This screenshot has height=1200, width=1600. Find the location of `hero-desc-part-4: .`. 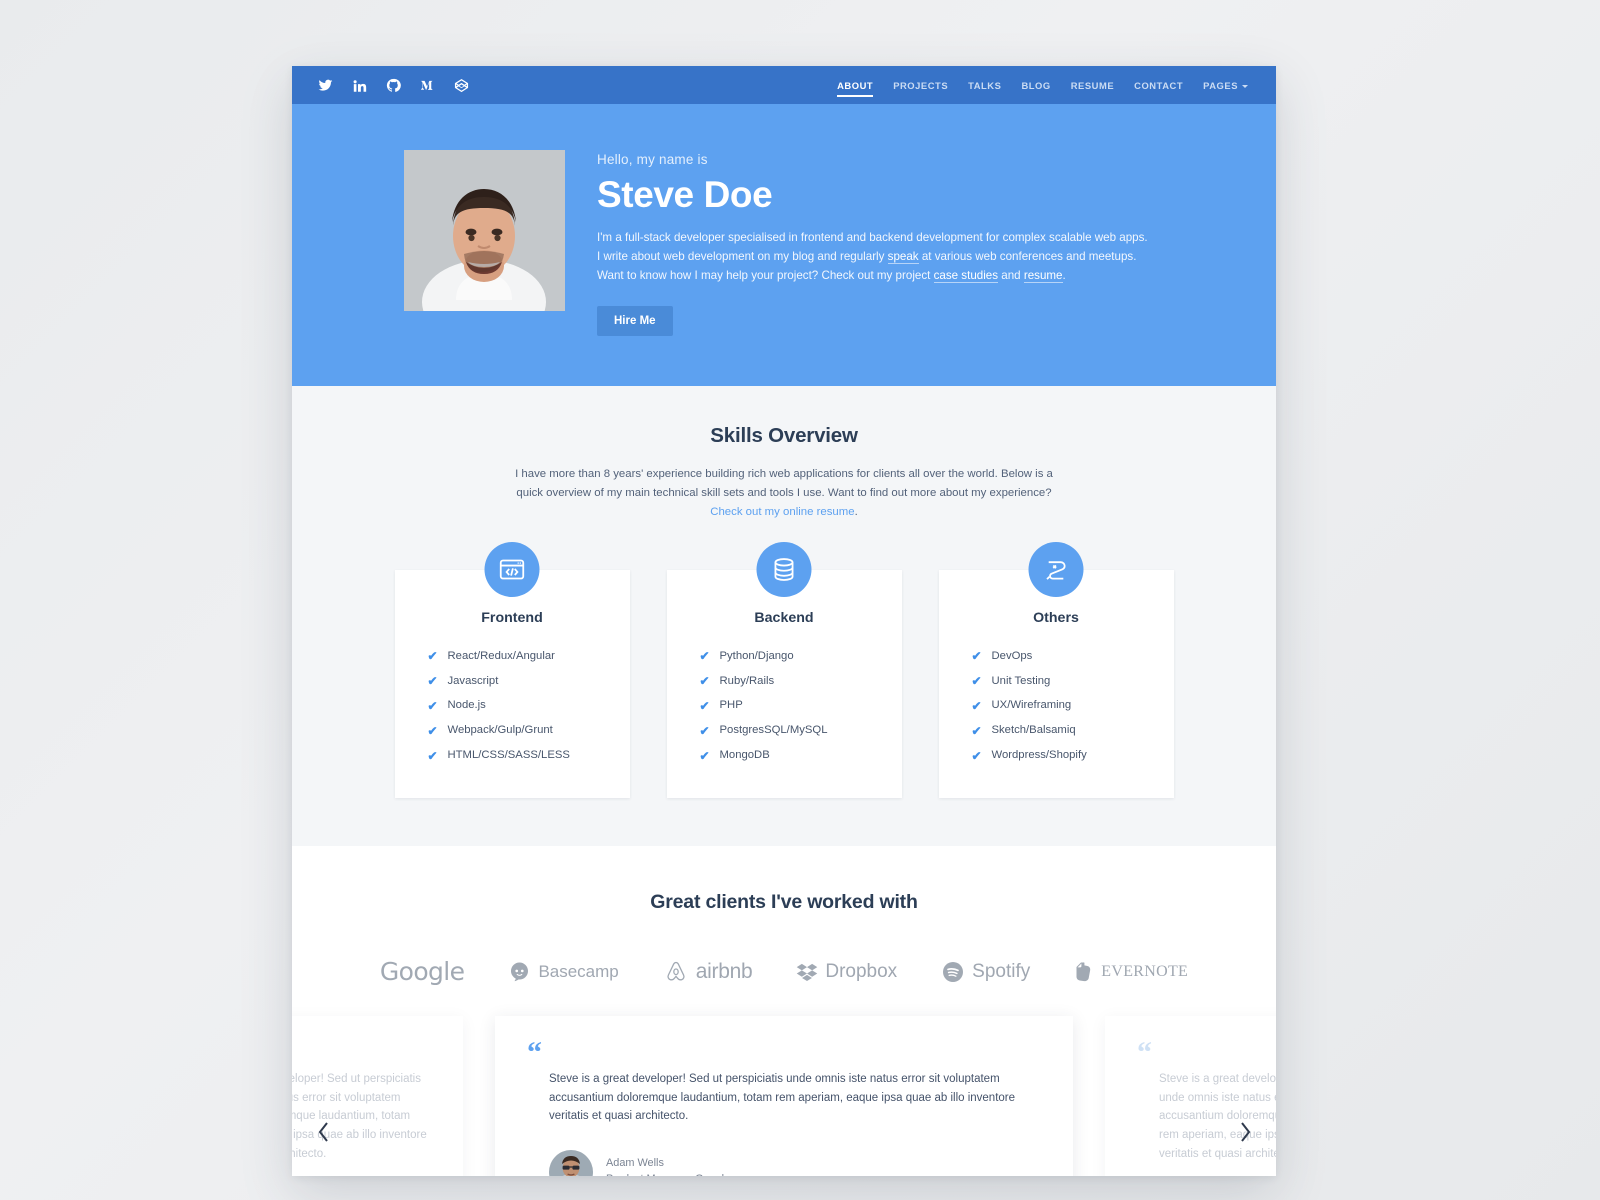

hero-desc-part-4: . is located at coordinates (1064, 275).